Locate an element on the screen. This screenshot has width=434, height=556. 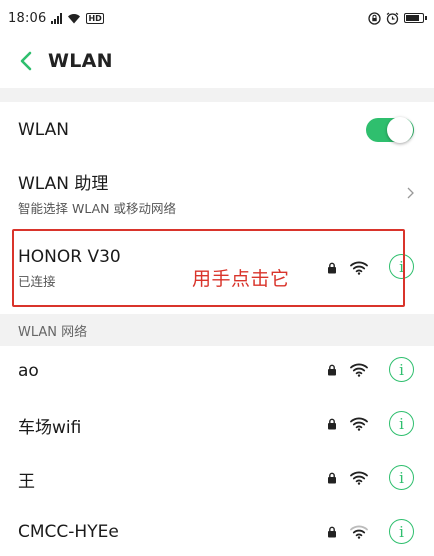
wlan-toggle-row: WLAN is located at coordinates (217, 130).